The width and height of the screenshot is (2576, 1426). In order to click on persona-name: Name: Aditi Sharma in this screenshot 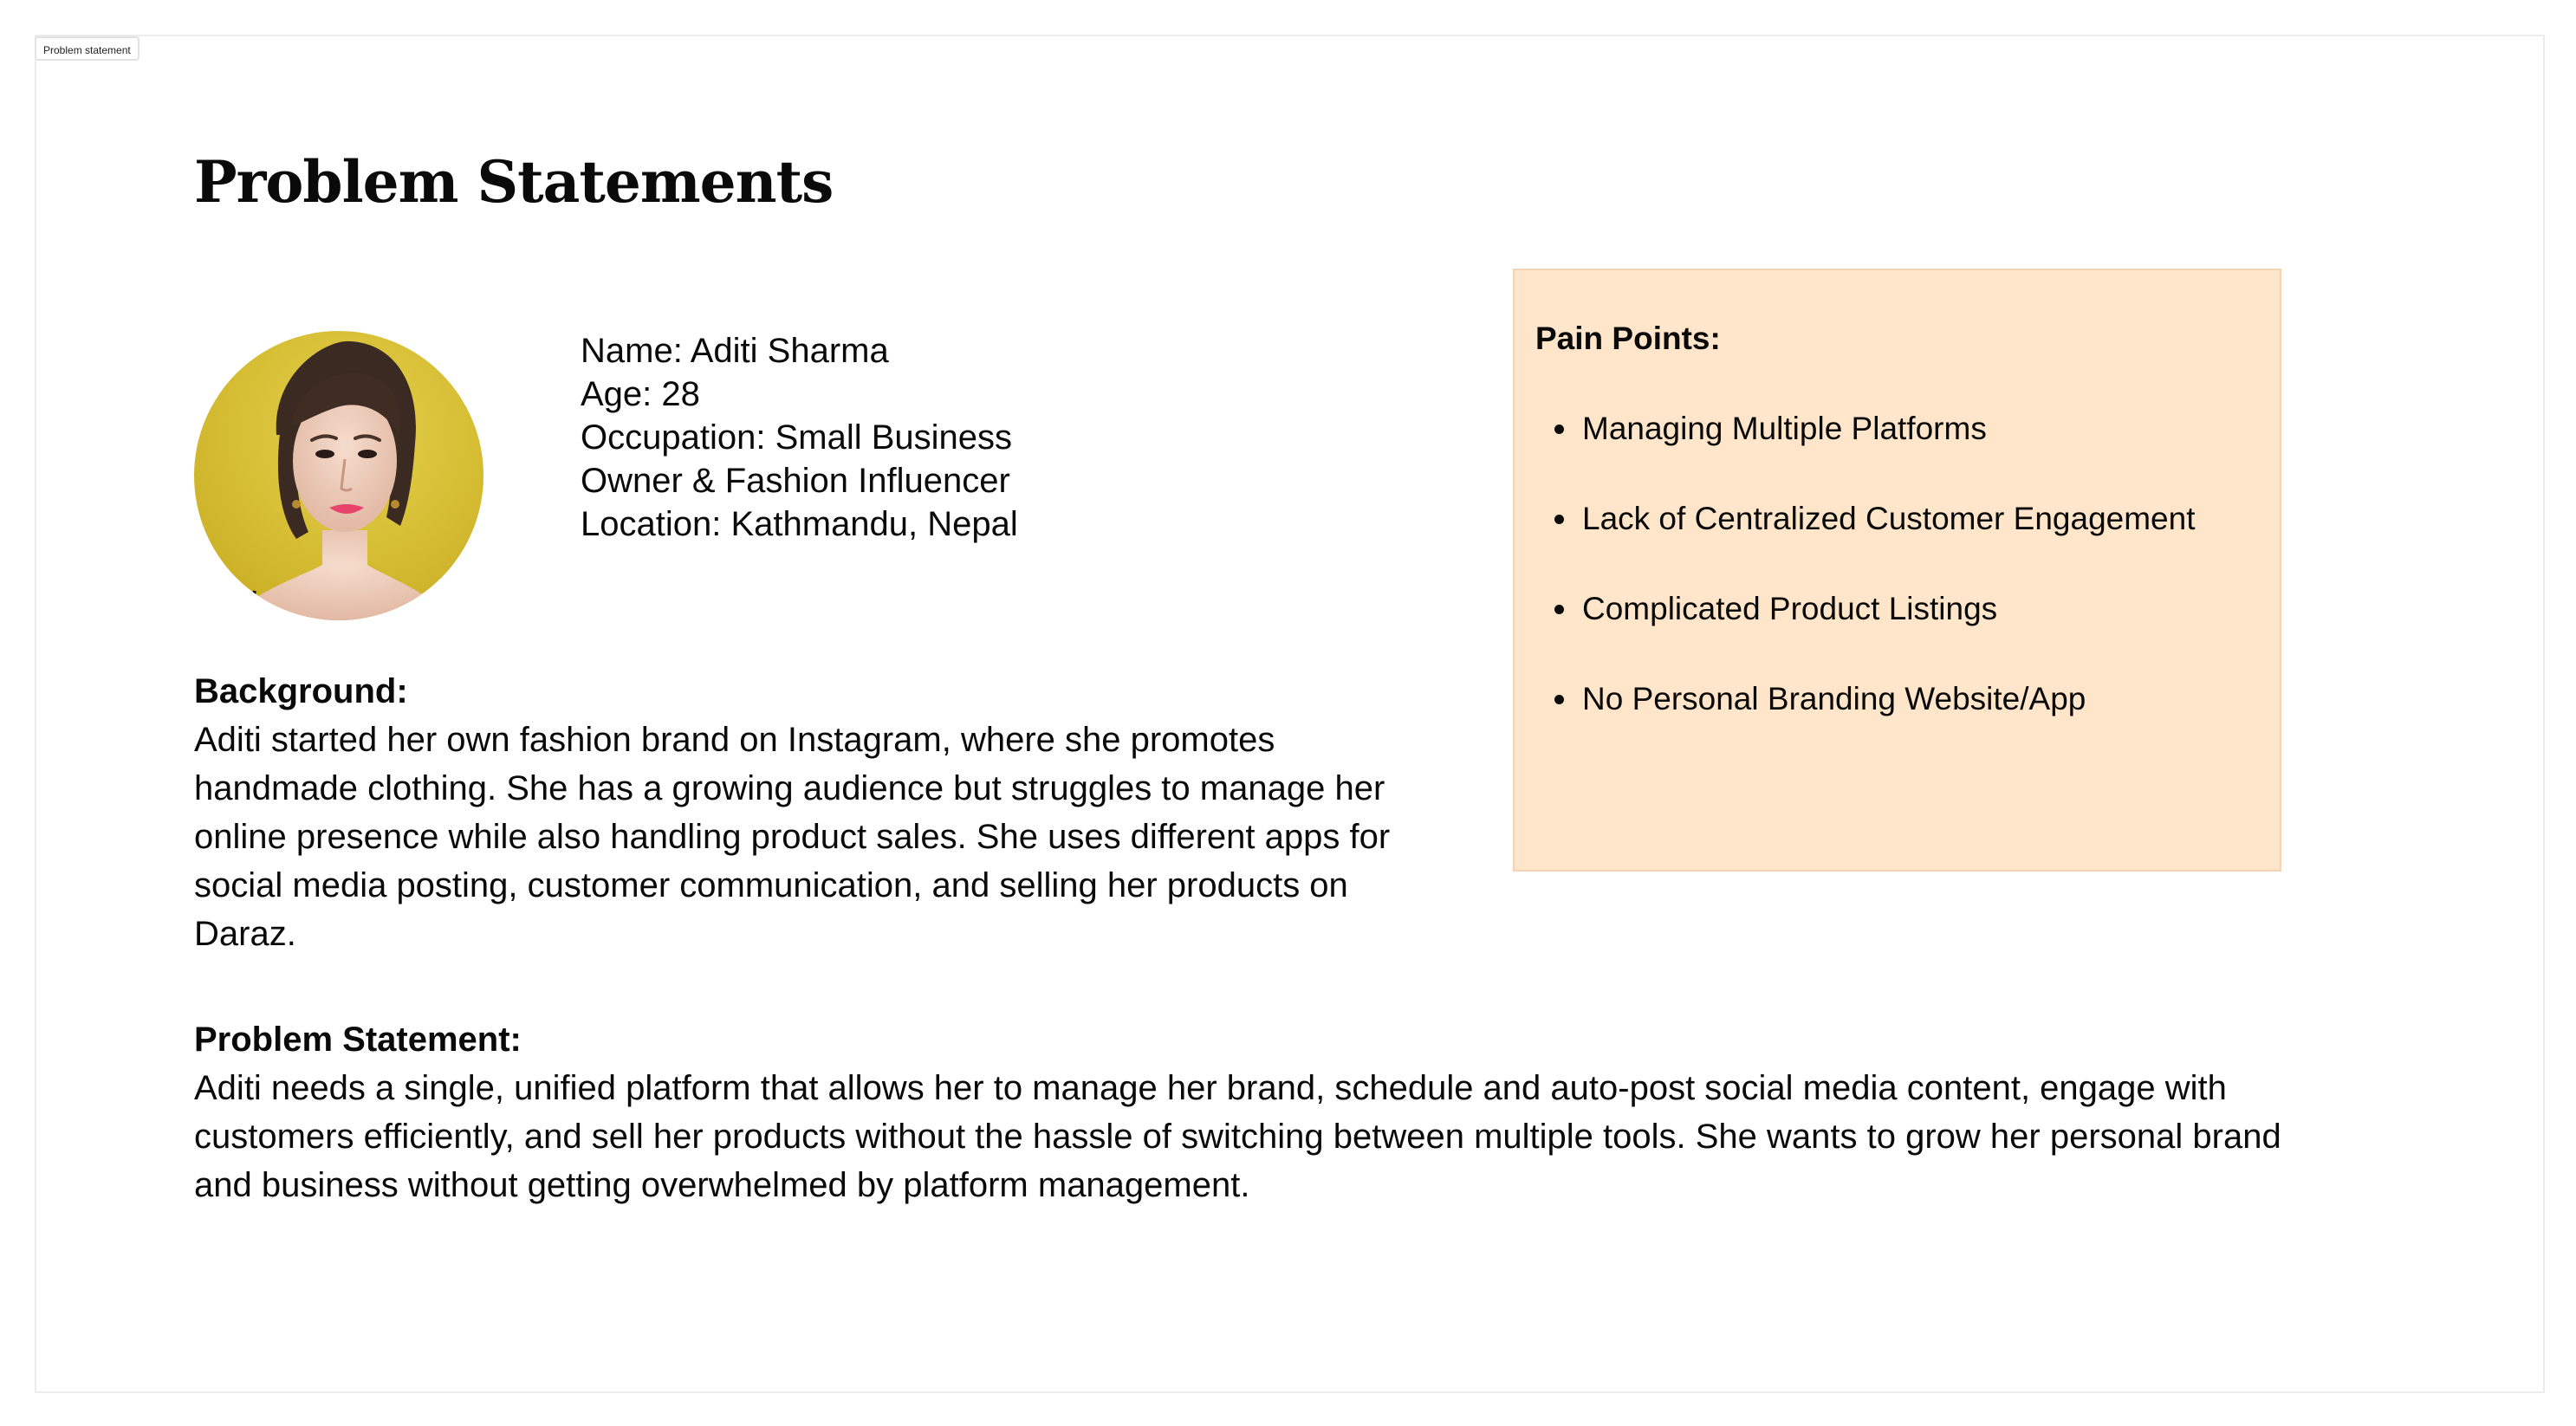, I will do `click(735, 351)`.